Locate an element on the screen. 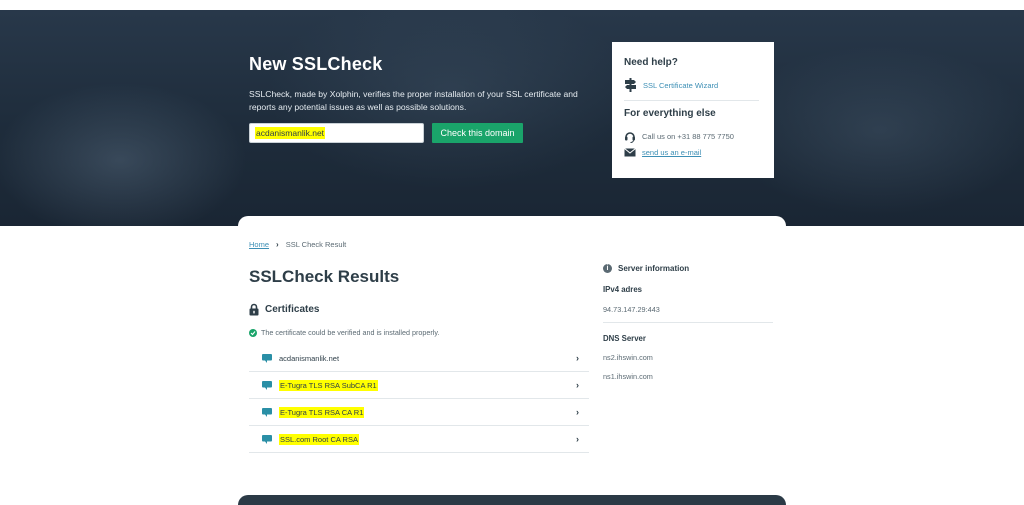  hero-title: New SSLCheck is located at coordinates (316, 64).